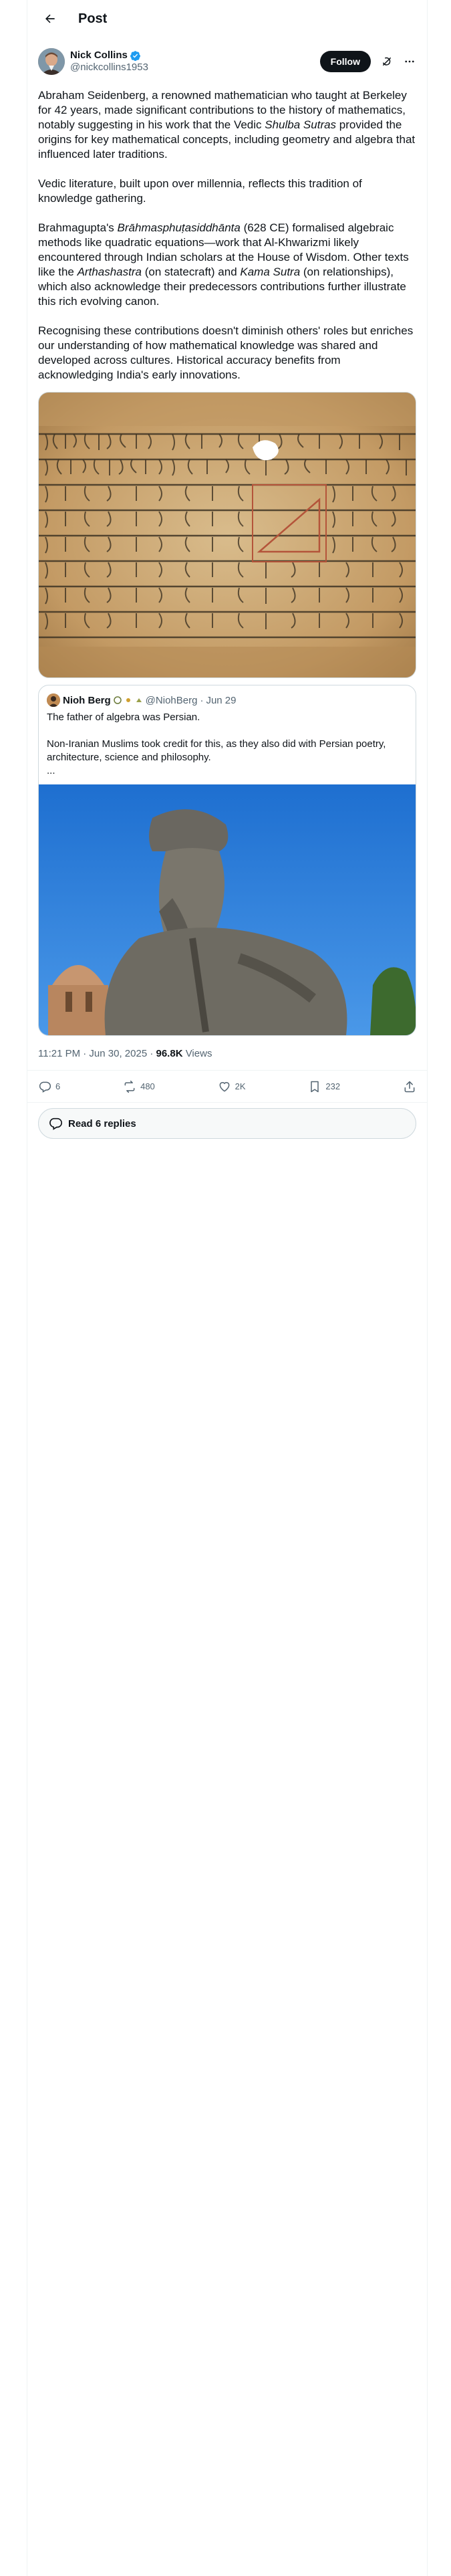 This screenshot has height=2576, width=451. I want to click on avatar, so click(51, 61).